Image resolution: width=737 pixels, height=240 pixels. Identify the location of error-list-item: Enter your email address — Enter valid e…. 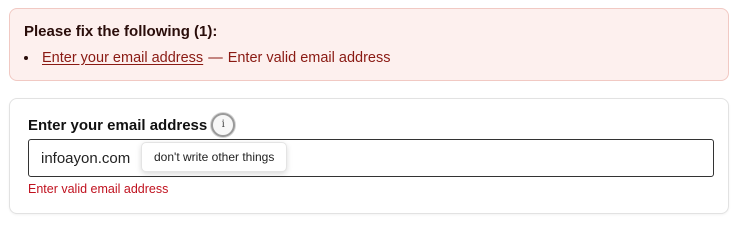
(207, 58).